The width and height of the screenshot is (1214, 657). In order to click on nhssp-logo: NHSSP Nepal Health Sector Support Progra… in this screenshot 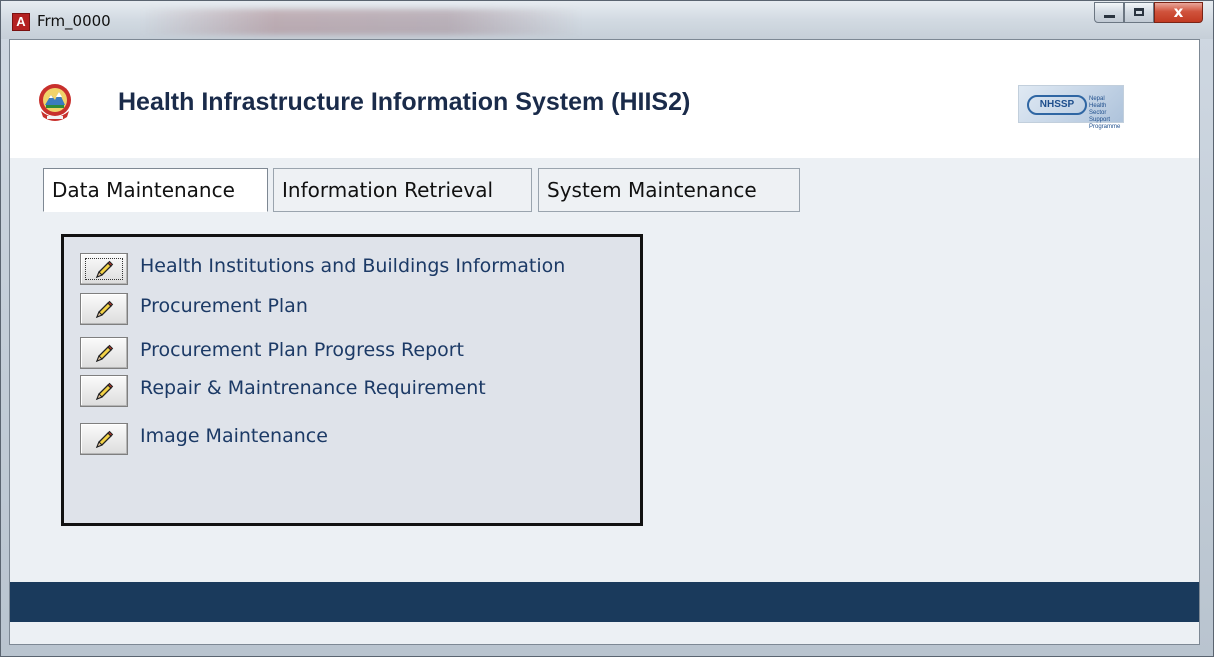, I will do `click(1071, 107)`.